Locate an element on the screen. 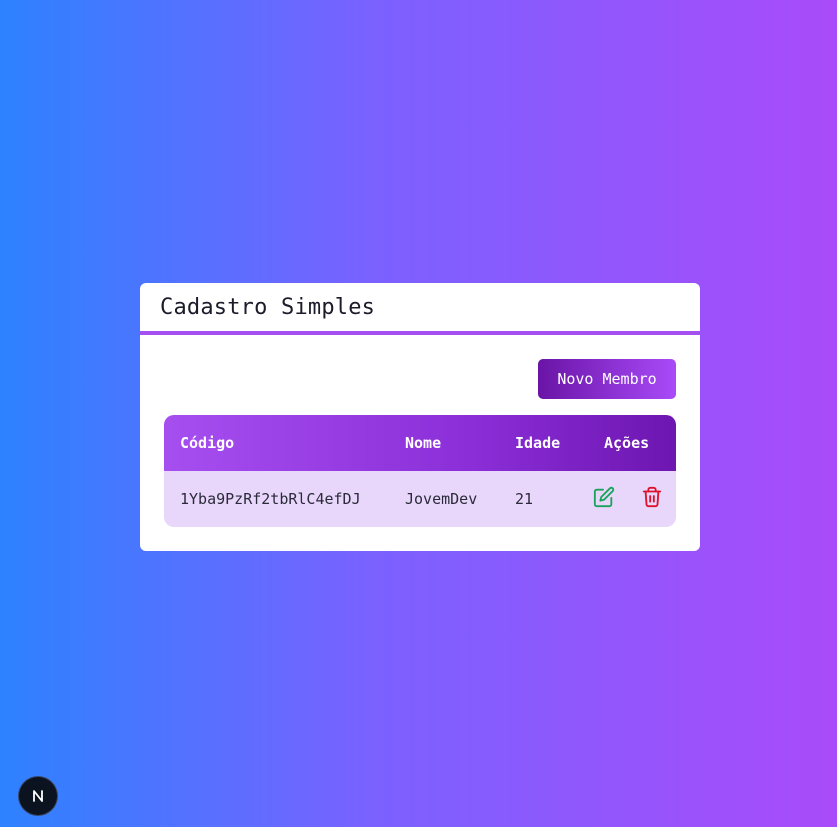  table-header: Código Nome Idade Ações is located at coordinates (420, 443).